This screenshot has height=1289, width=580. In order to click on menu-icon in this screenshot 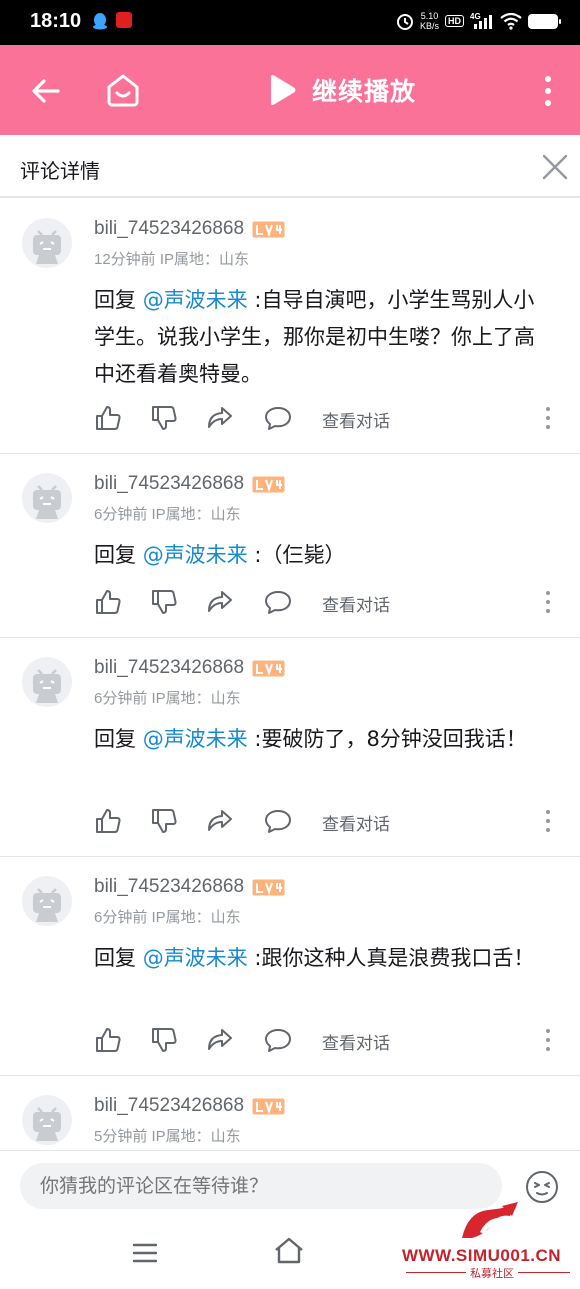, I will do `click(145, 1253)`.